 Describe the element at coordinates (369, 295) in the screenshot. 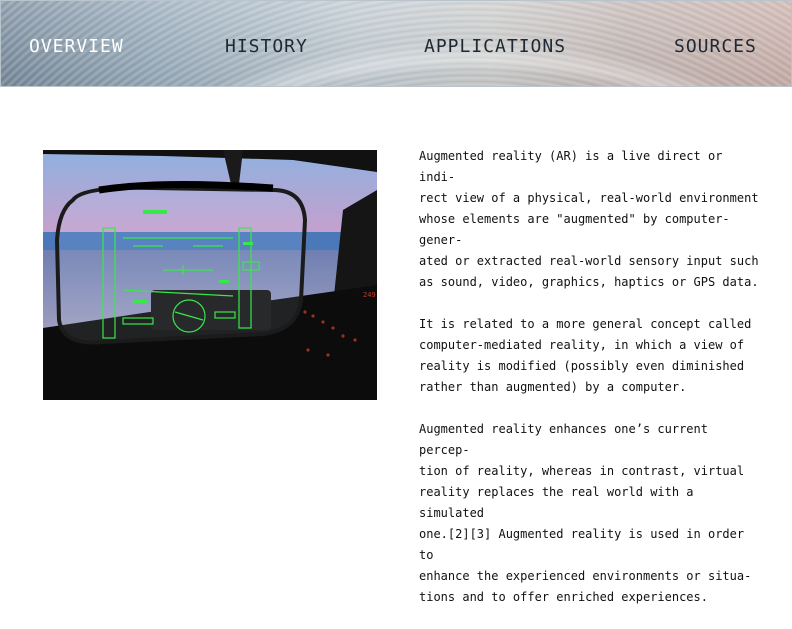

I see `hud-readout-249: 249` at that location.